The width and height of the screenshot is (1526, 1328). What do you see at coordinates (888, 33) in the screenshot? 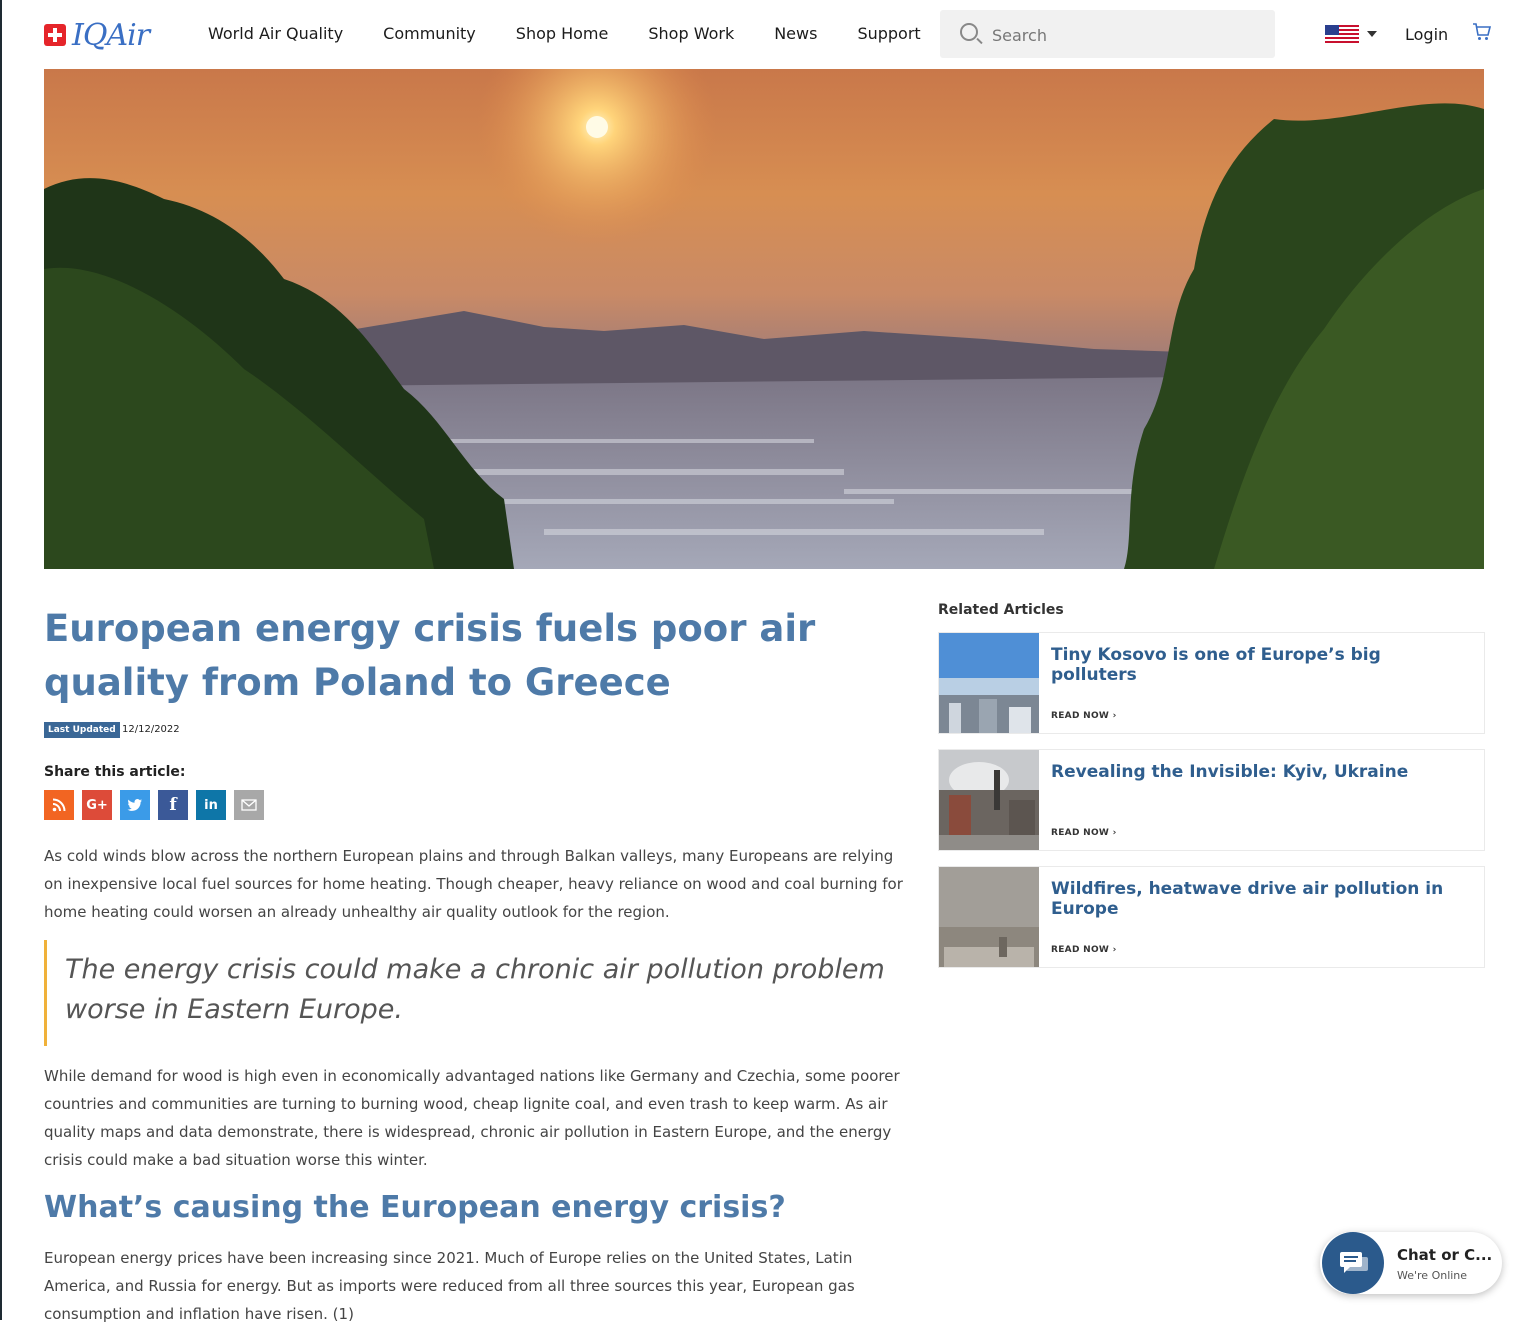
I see `nav-support: Support` at bounding box center [888, 33].